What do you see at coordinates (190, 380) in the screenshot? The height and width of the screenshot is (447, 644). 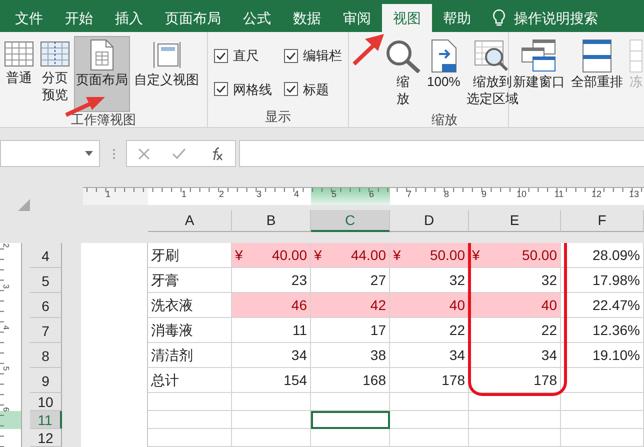 I see `table-cell: 总计` at bounding box center [190, 380].